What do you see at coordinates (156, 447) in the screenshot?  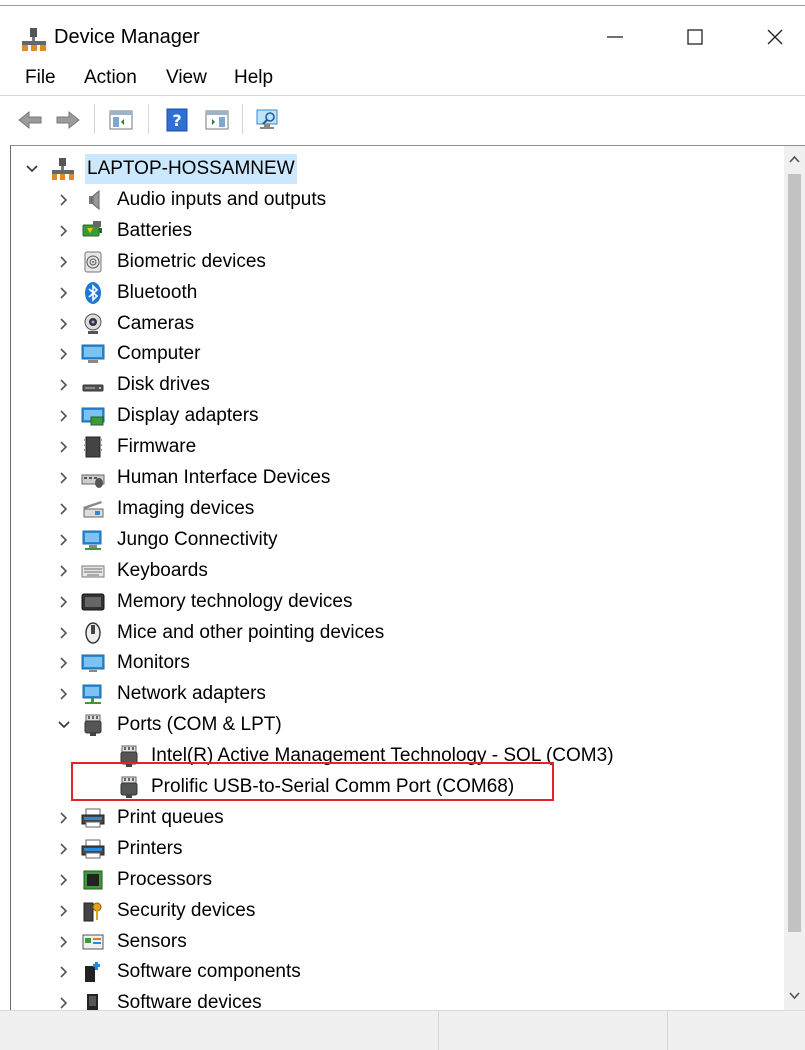 I see `tree-category-label: Firmware` at bounding box center [156, 447].